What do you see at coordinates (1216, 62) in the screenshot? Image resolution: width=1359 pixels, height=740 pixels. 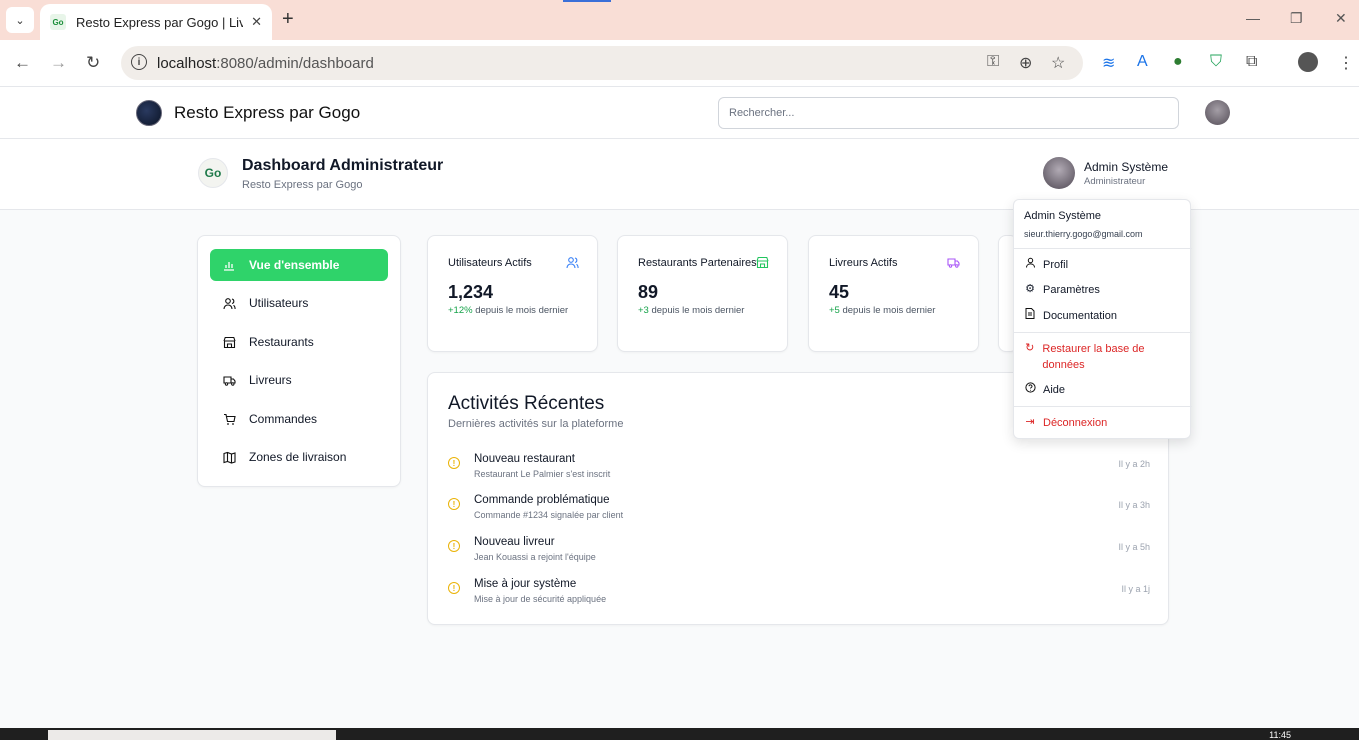 I see `shield-icon: ⛉` at bounding box center [1216, 62].